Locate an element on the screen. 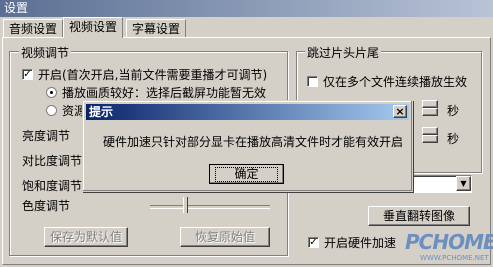 The width and height of the screenshot is (493, 267). skip-start-spin-up is located at coordinates (430, 104).